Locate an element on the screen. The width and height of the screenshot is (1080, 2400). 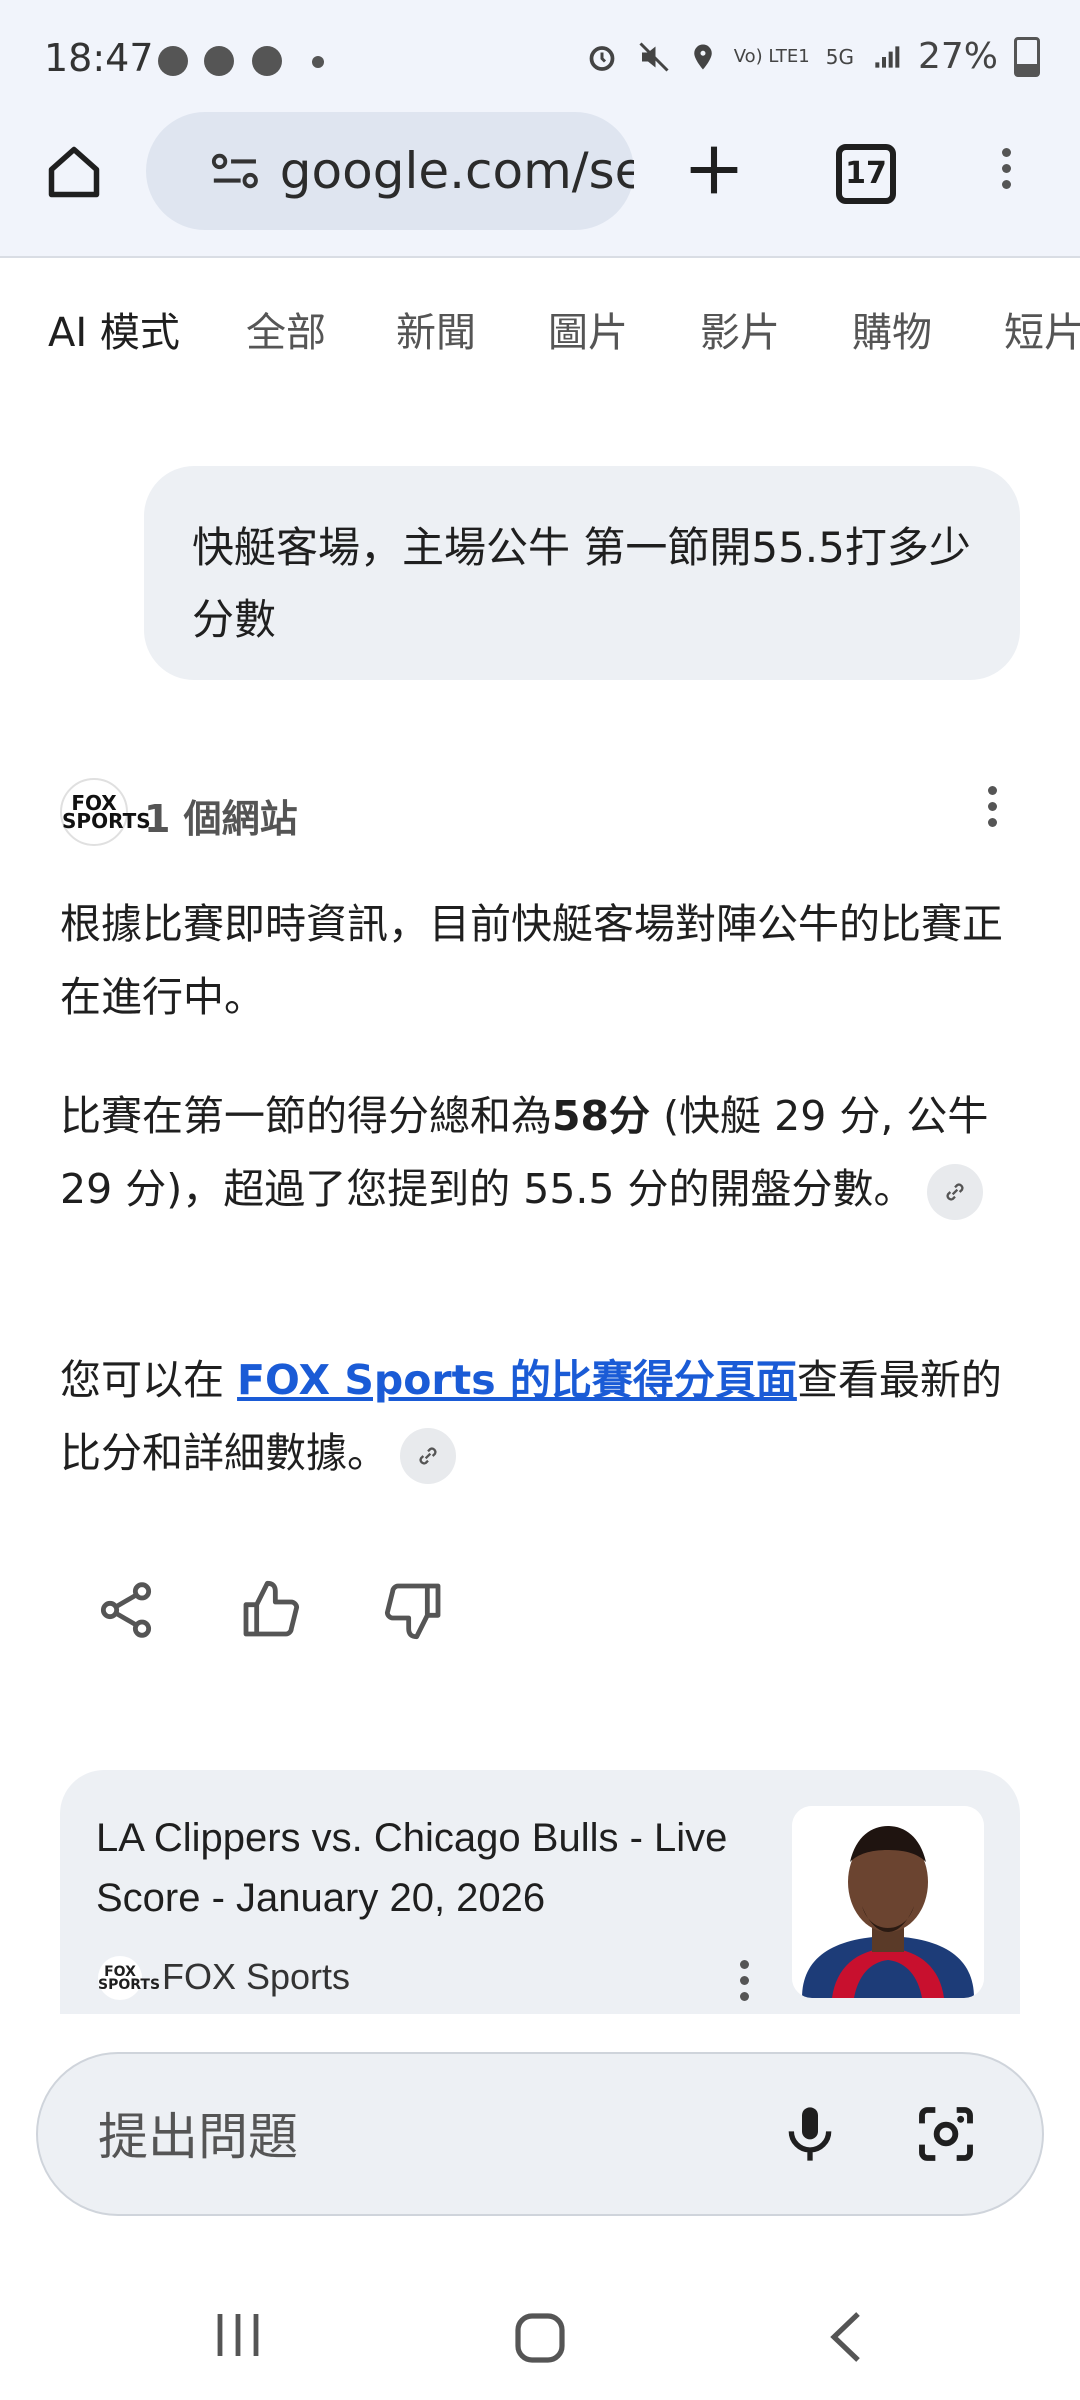
recent-apps-icon is located at coordinates (239, 2335).